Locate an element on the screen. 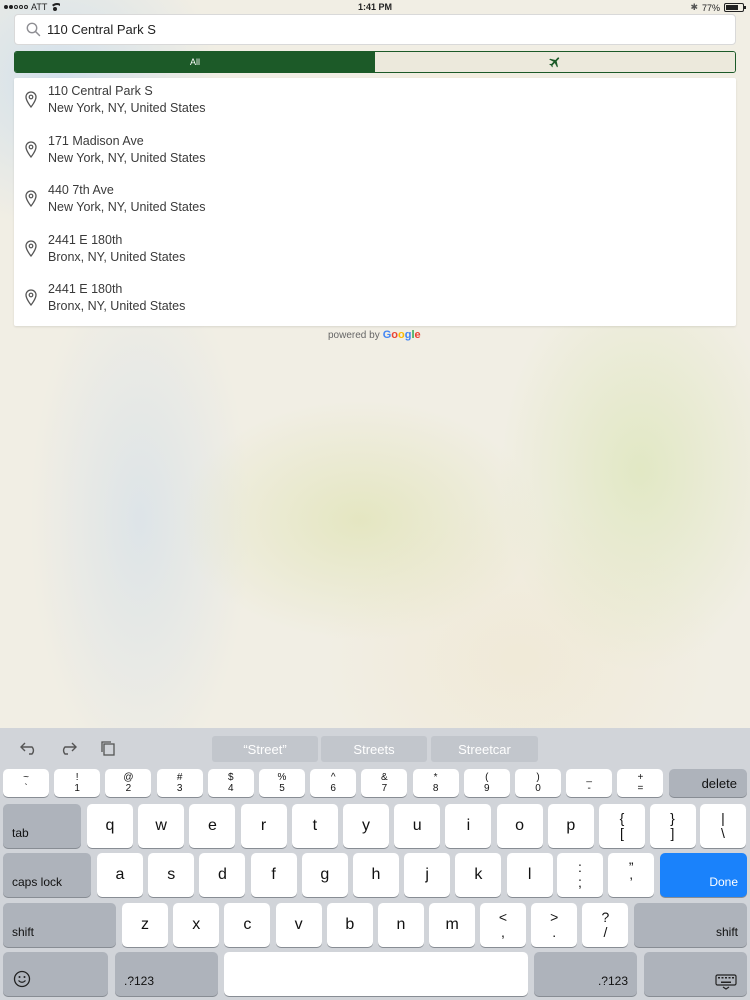 This screenshot has width=750, height=1000. letter-key-v: v is located at coordinates (298, 925).